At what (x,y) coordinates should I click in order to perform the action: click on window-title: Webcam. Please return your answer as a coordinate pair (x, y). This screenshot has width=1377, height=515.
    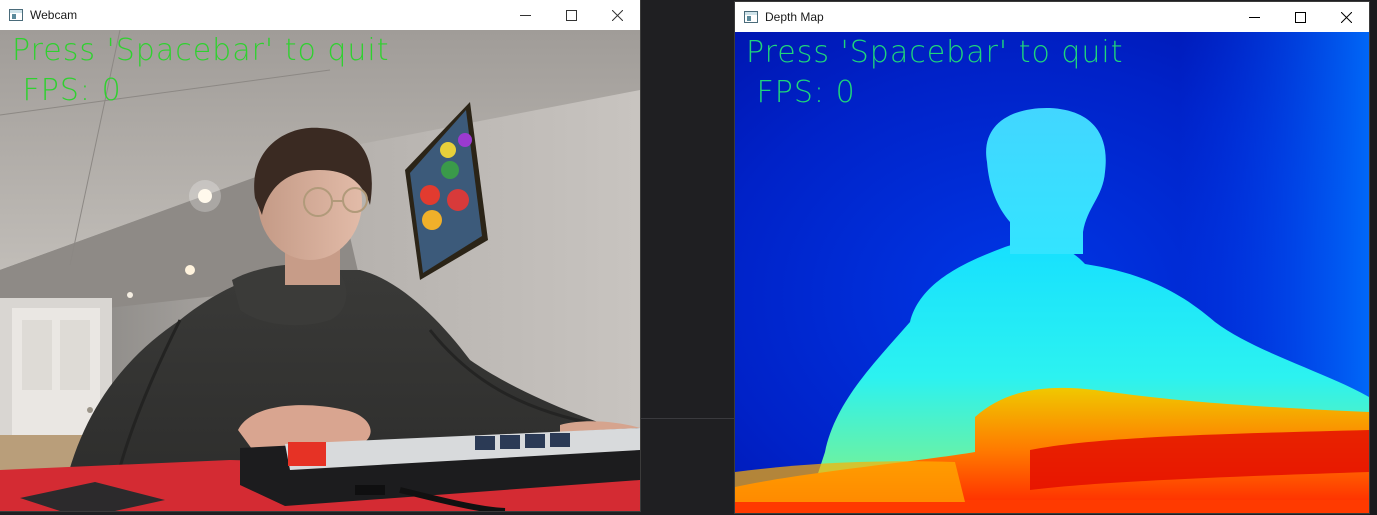
    Looking at the image, I should click on (54, 15).